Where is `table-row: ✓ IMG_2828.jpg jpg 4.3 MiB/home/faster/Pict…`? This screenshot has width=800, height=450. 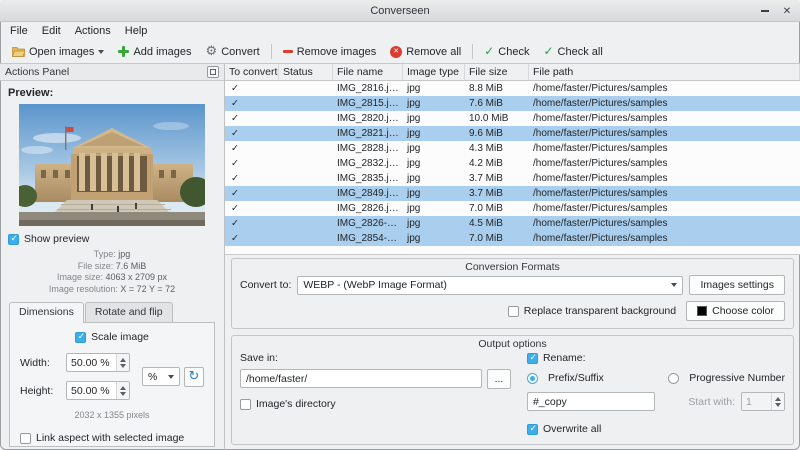 table-row: ✓ IMG_2828.jpg jpg 4.3 MiB/home/faster/Pict… is located at coordinates (512, 148).